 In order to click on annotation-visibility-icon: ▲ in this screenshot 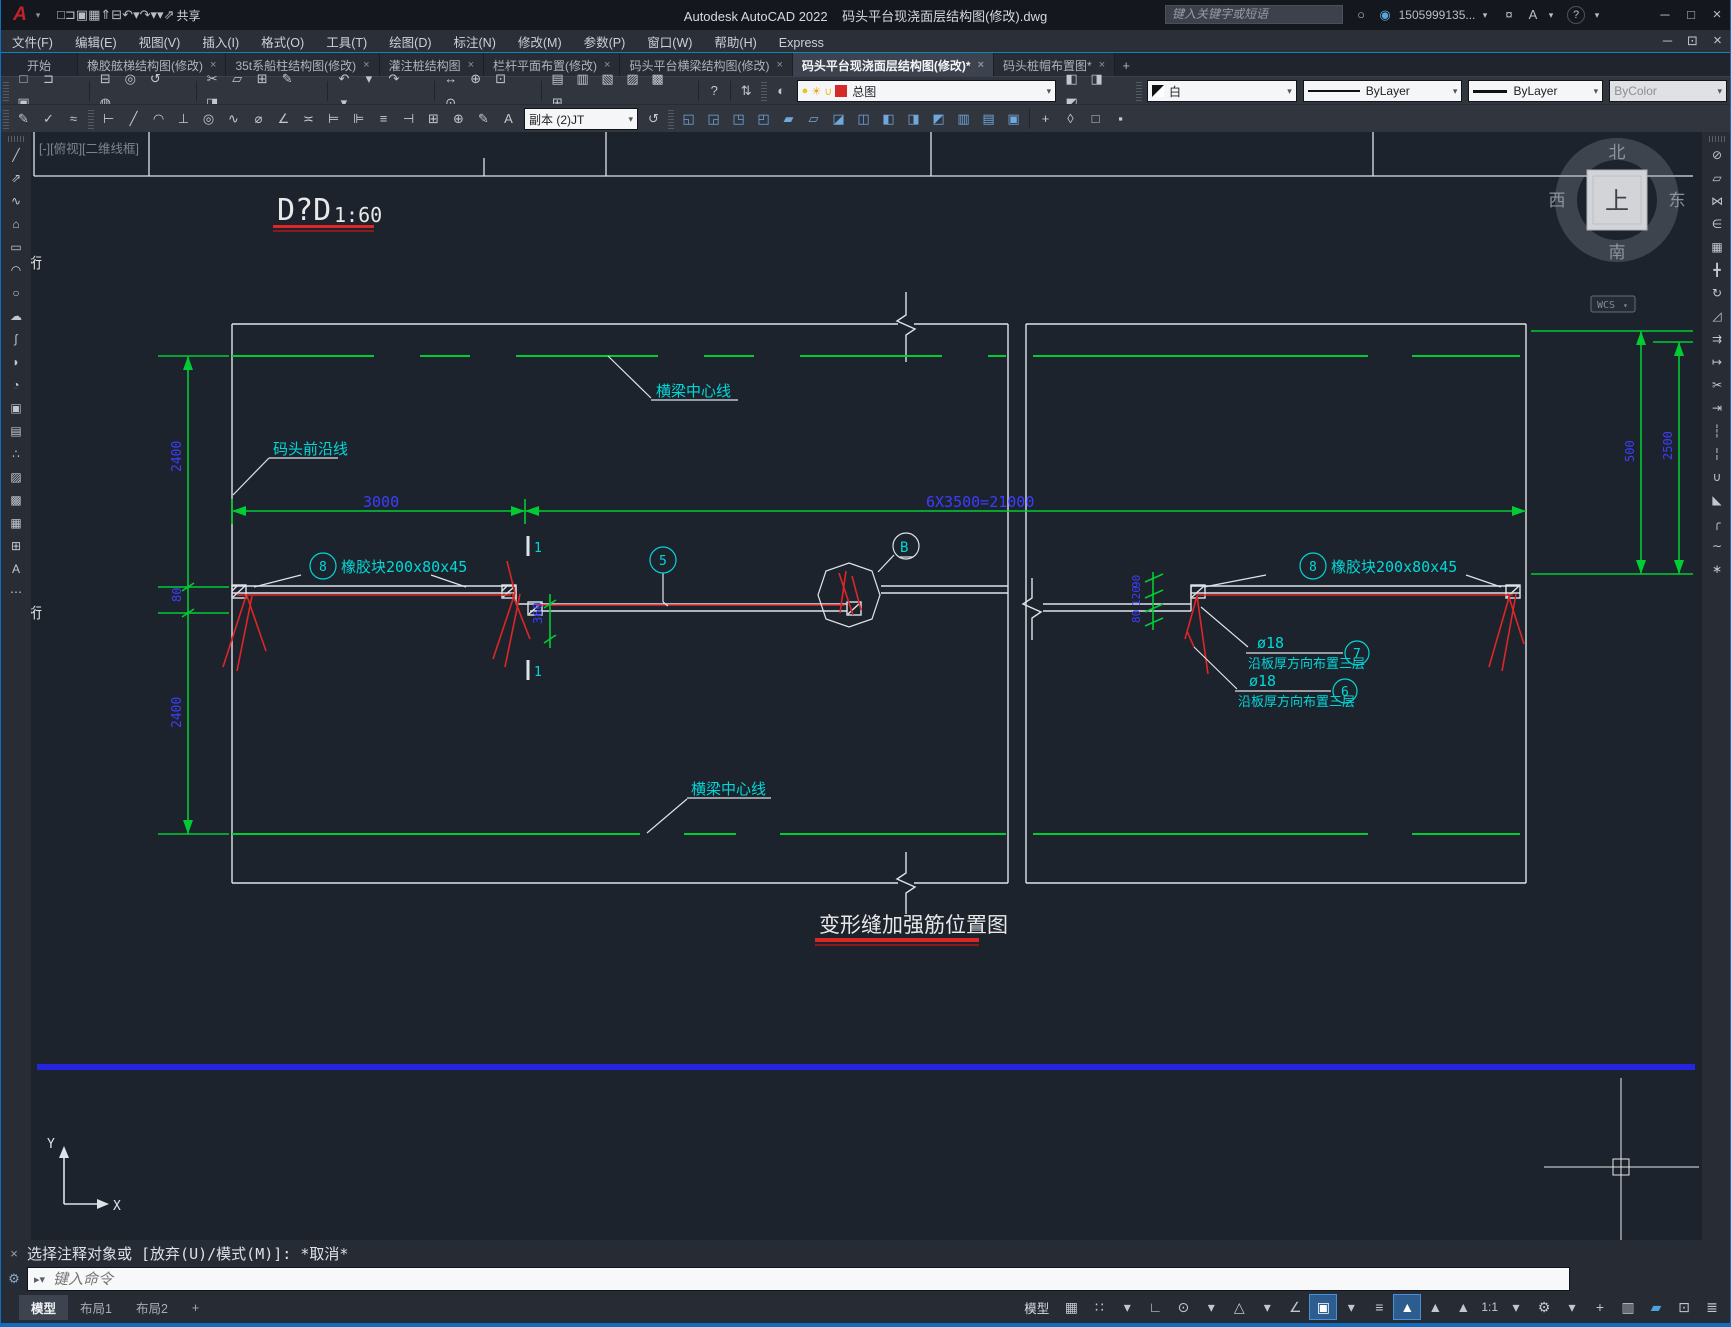, I will do `click(1407, 1307)`.